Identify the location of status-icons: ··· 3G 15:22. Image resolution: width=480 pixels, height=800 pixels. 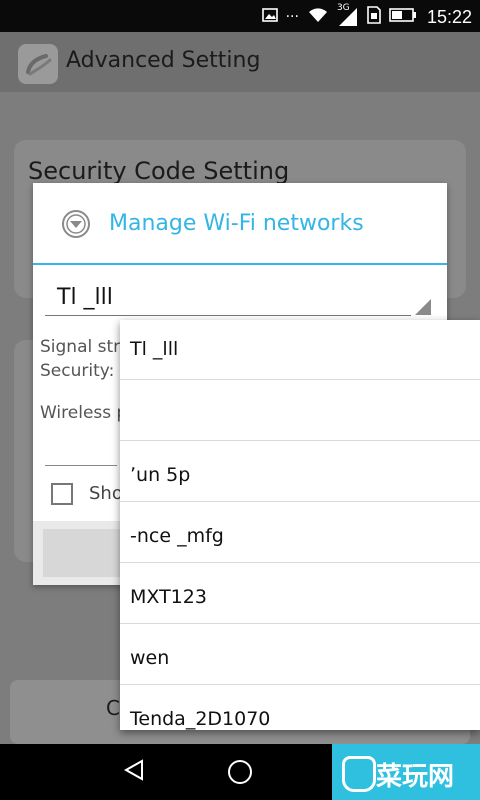
(366, 15).